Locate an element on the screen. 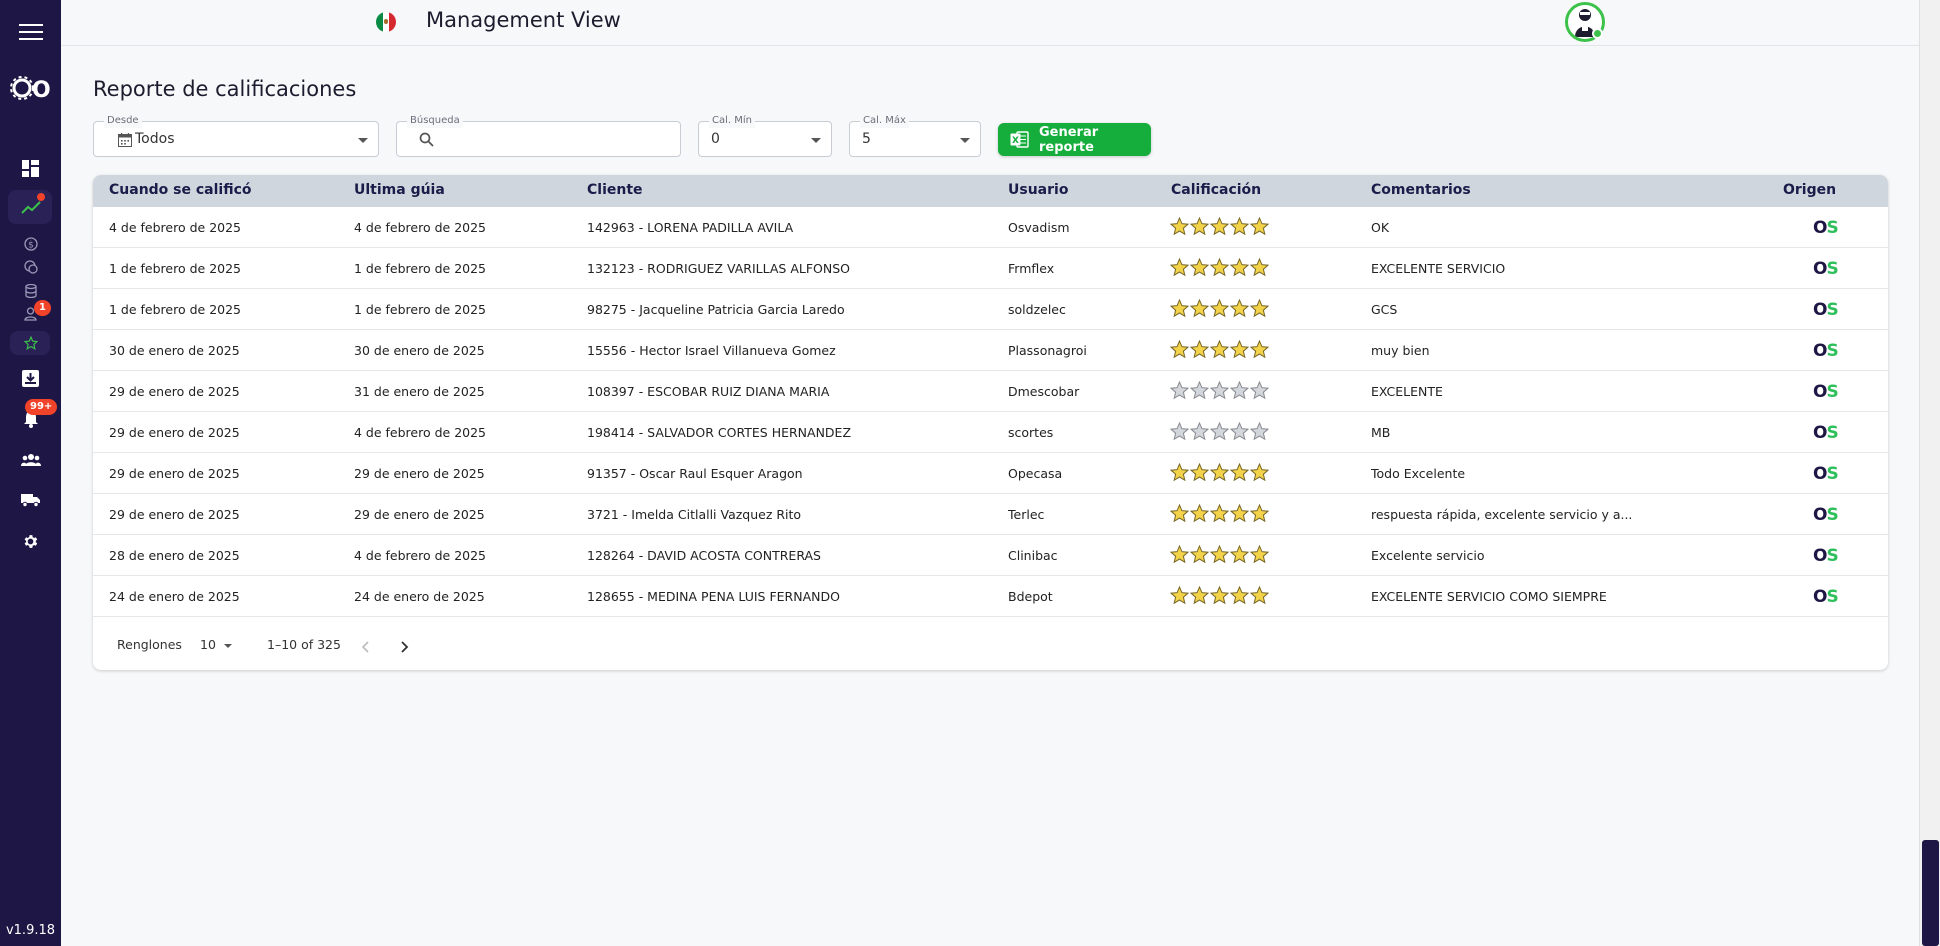 This screenshot has height=946, width=1940. col-comentarios: Comentarios is located at coordinates (1421, 190).